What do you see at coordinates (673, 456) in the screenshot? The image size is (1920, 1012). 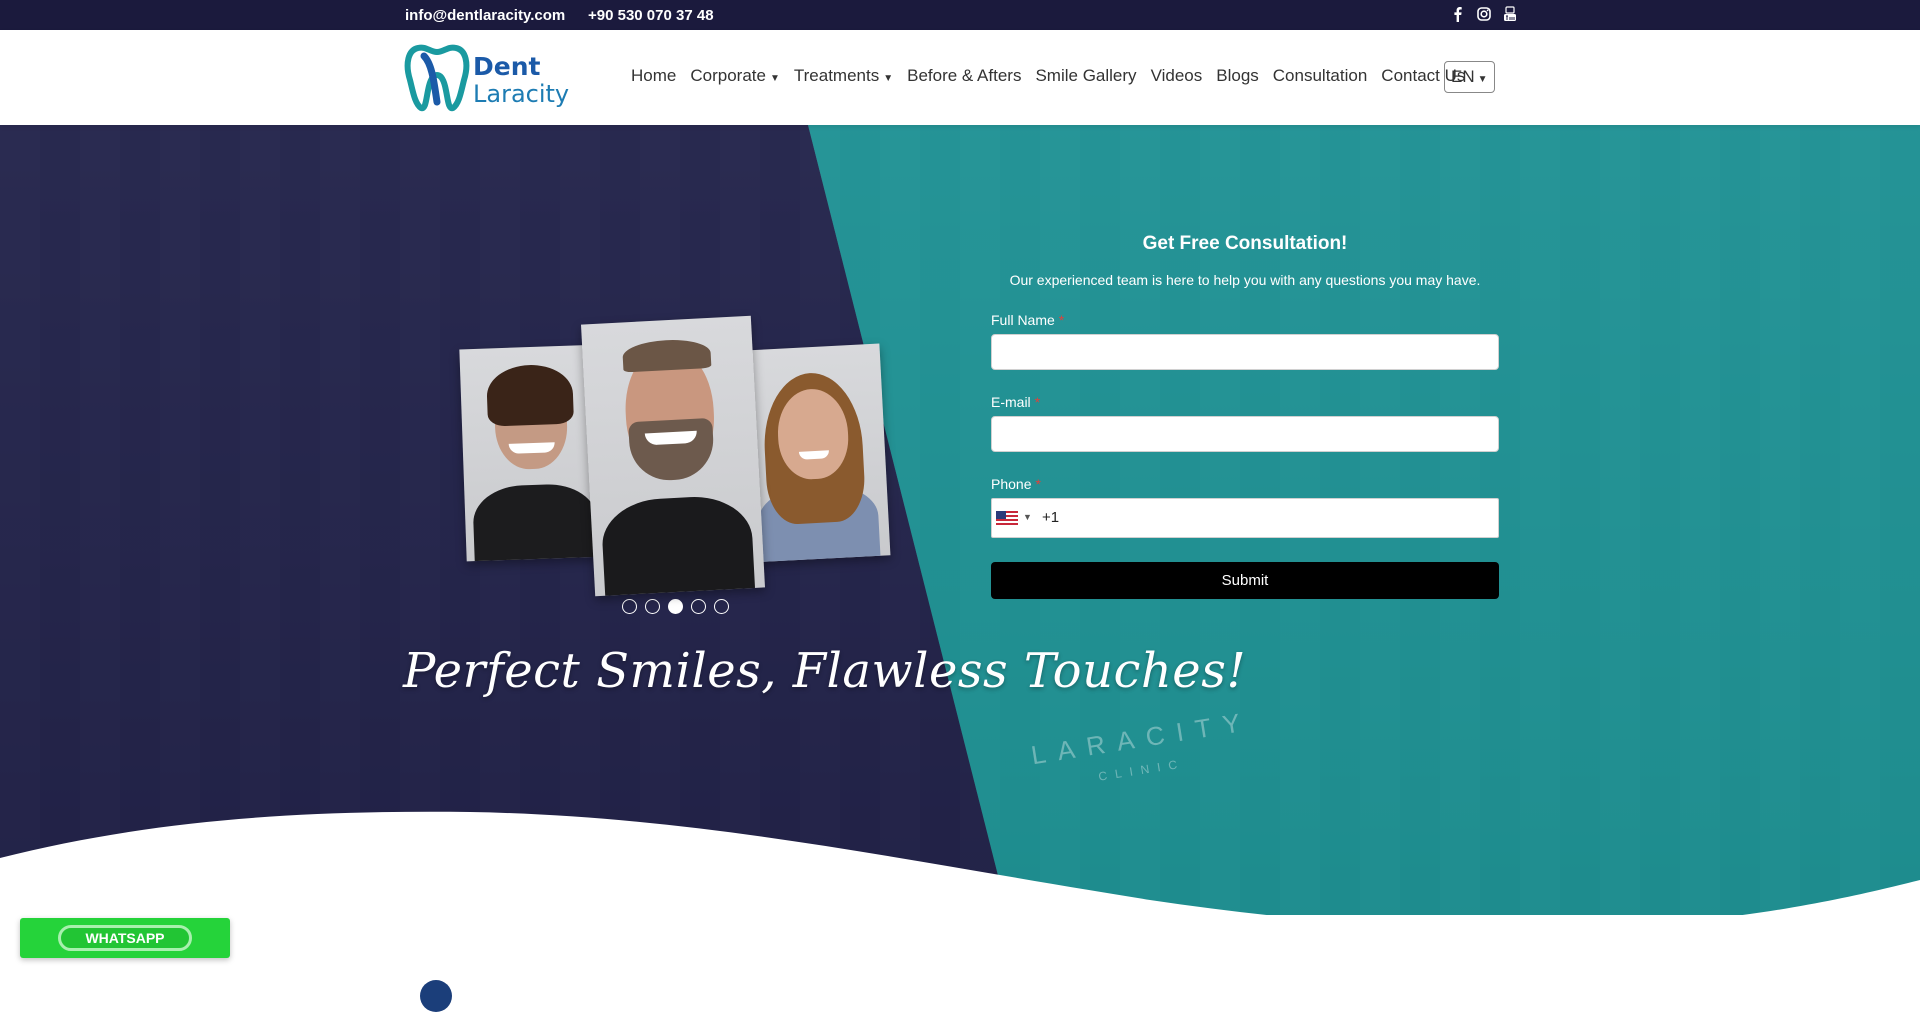 I see `team-photo-center` at bounding box center [673, 456].